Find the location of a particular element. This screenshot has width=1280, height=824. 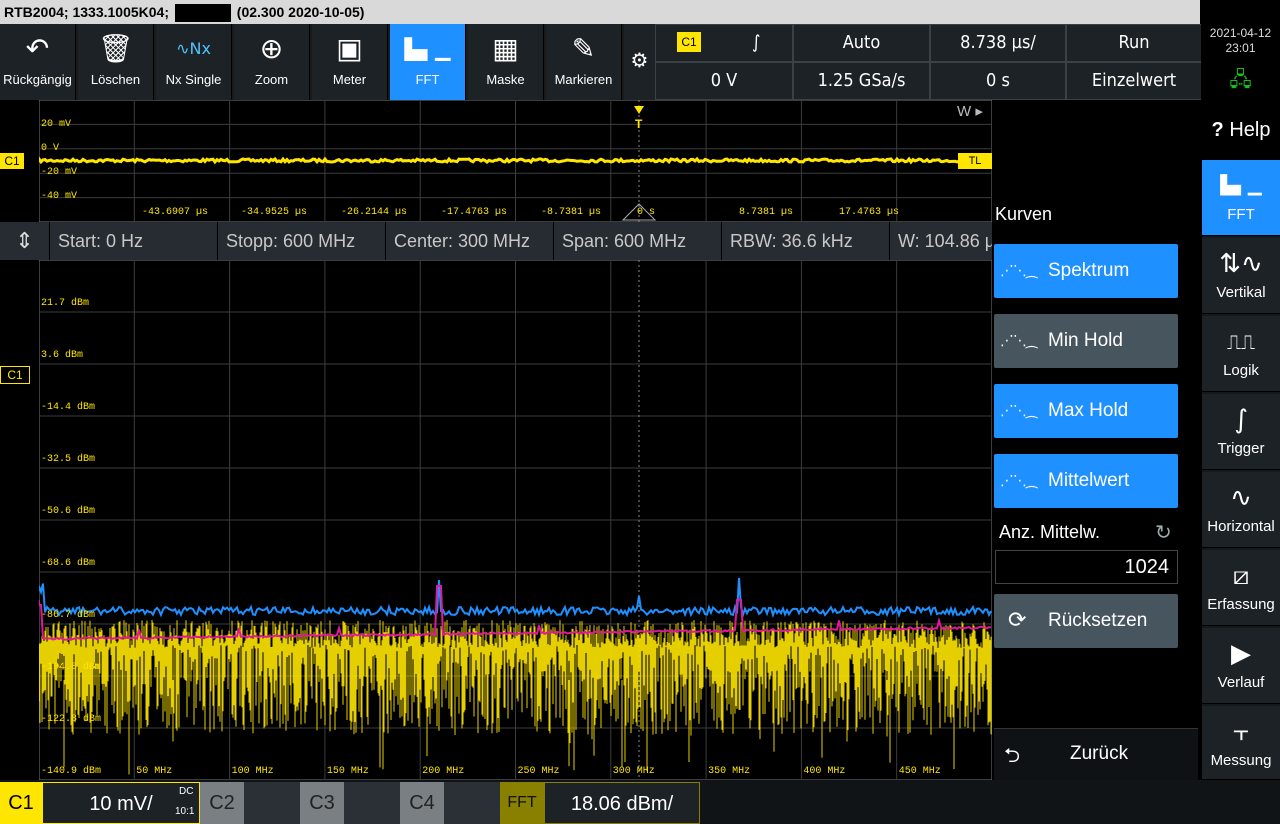

play-icon: ▶ is located at coordinates (1241, 654).